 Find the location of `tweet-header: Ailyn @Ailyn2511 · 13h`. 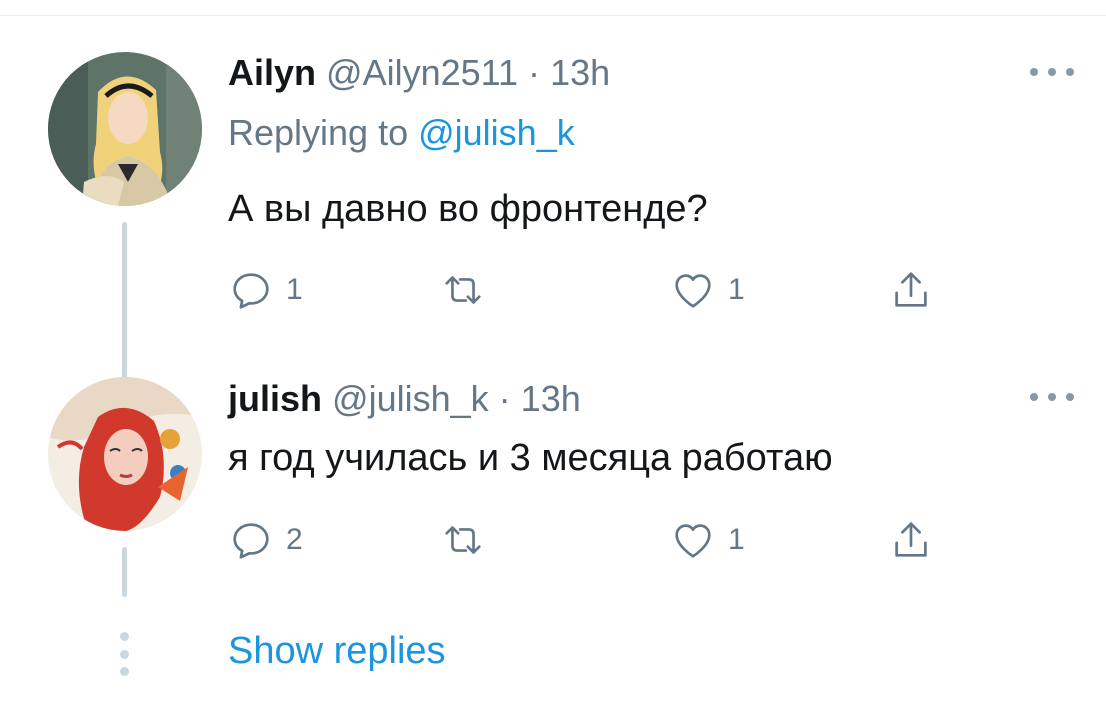

tweet-header: Ailyn @Ailyn2511 · 13h is located at coordinates (419, 73).